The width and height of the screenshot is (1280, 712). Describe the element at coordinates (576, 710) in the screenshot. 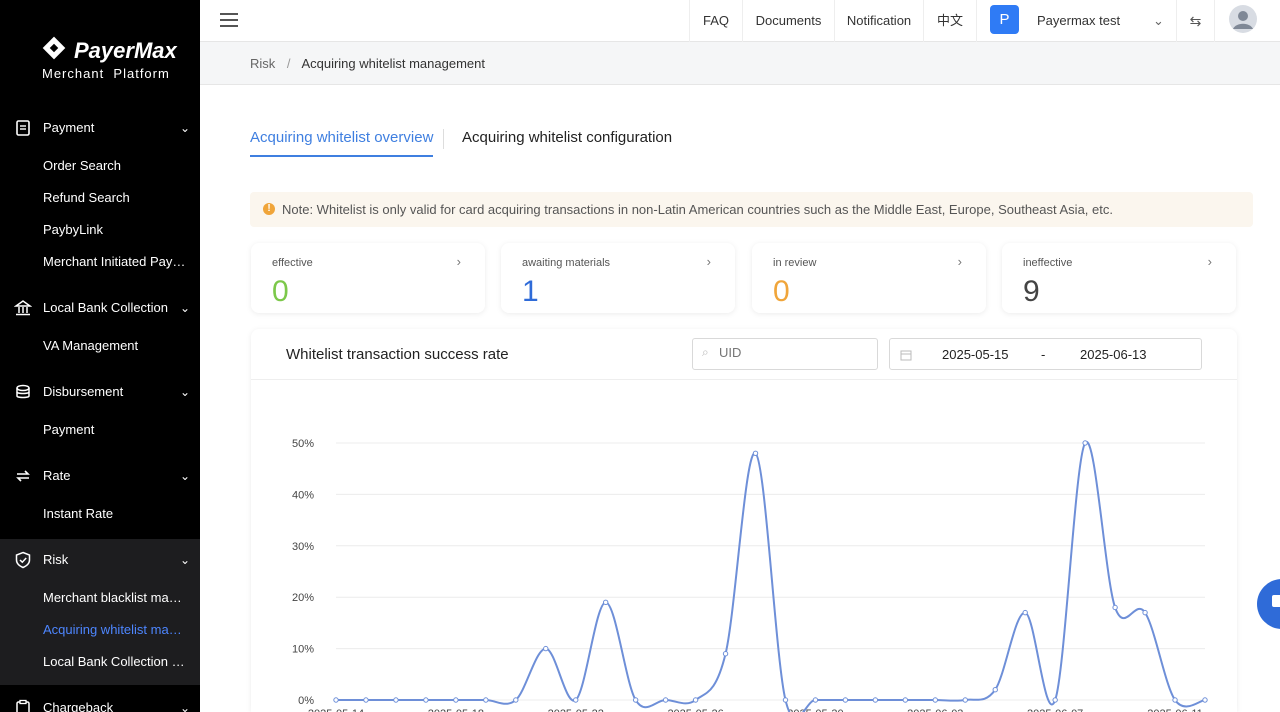

I see `x-tick-label: 2025-05-22` at that location.